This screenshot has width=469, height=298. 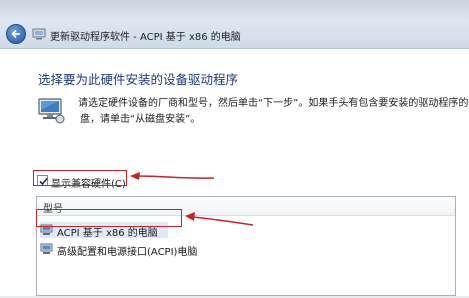 I want to click on annotation-arrow-icon, so click(x=172, y=176).